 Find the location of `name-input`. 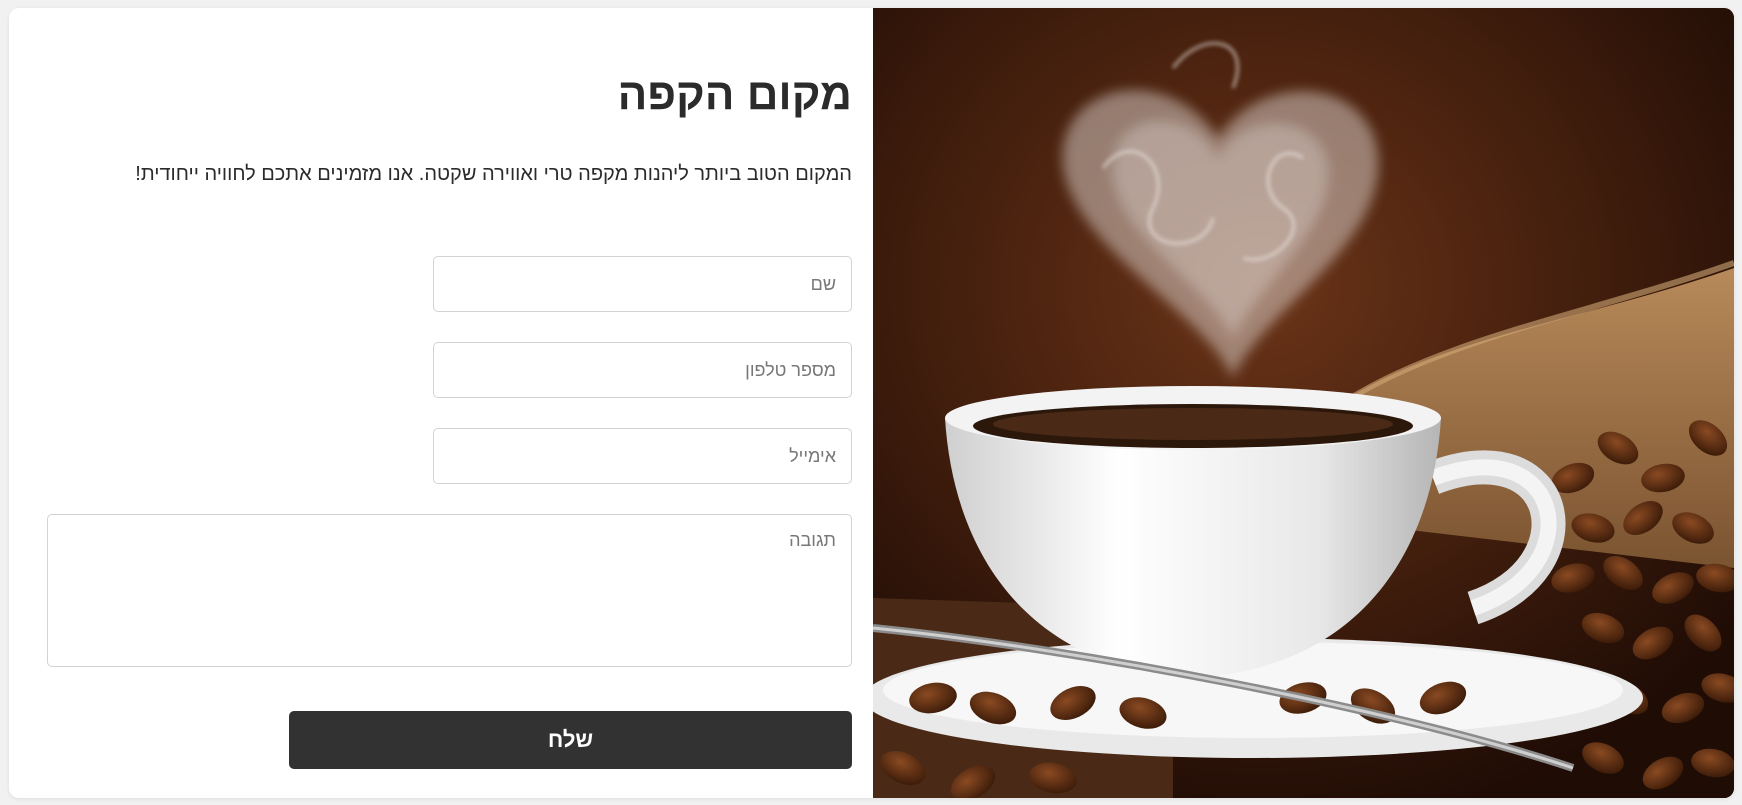

name-input is located at coordinates (642, 284).